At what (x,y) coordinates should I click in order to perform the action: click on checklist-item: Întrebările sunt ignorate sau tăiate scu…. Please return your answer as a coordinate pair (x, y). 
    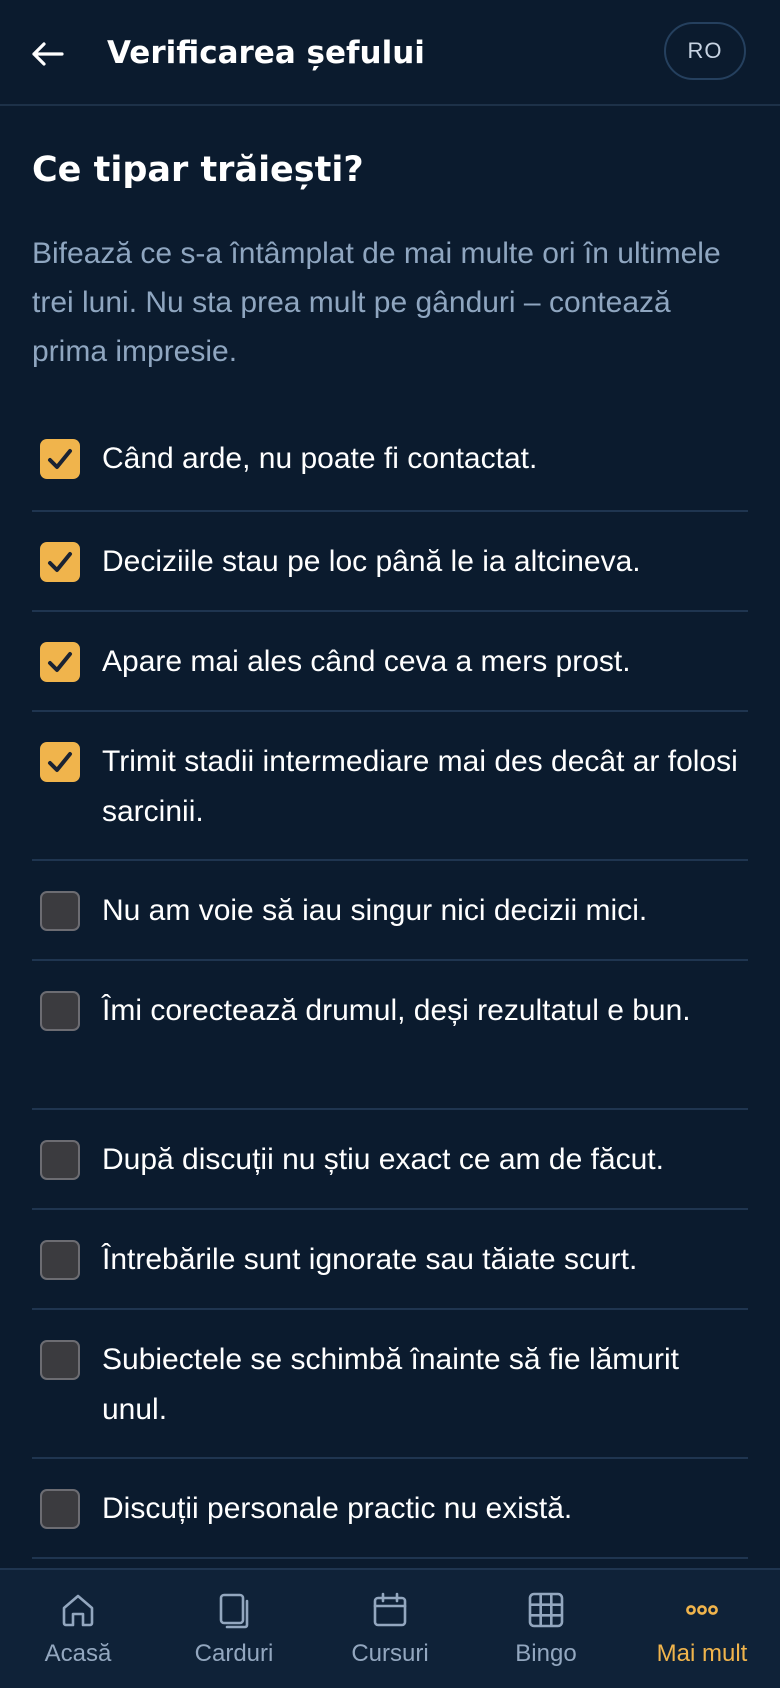
    Looking at the image, I should click on (390, 1260).